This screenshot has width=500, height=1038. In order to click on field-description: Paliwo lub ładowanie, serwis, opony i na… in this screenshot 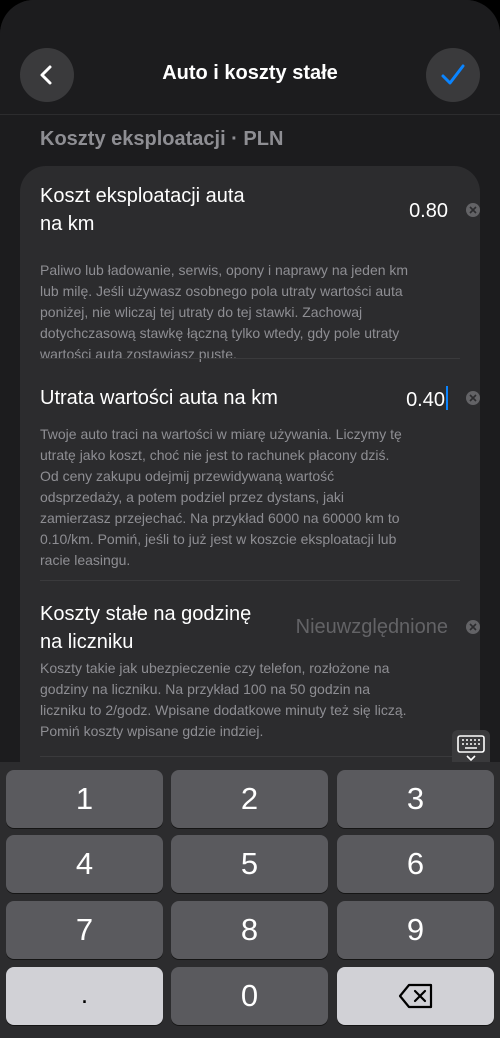, I will do `click(250, 312)`.